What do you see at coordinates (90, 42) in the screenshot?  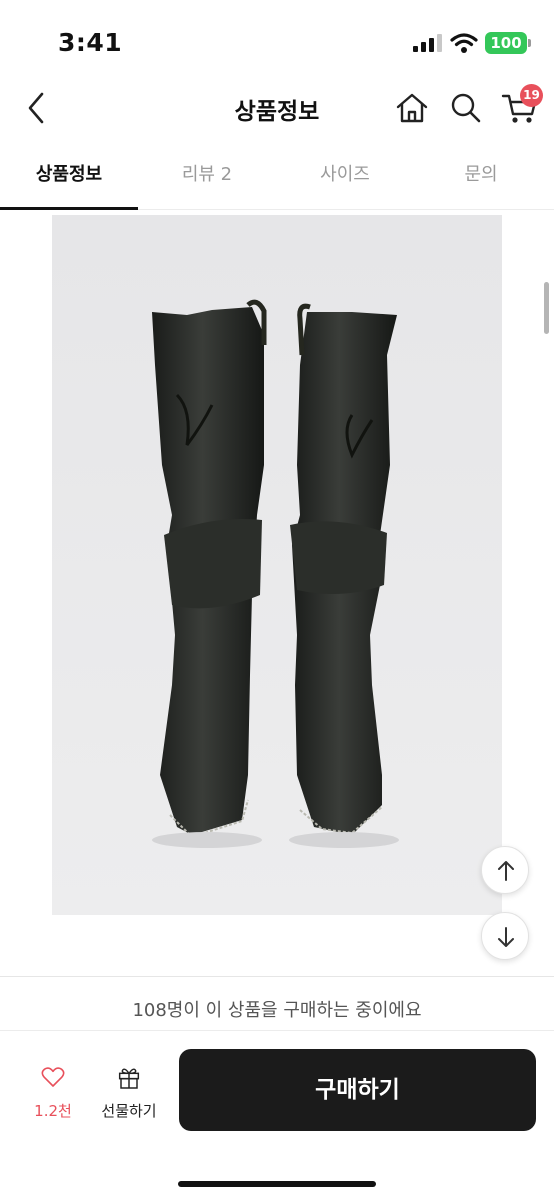 I see `status-time: 3:41` at bounding box center [90, 42].